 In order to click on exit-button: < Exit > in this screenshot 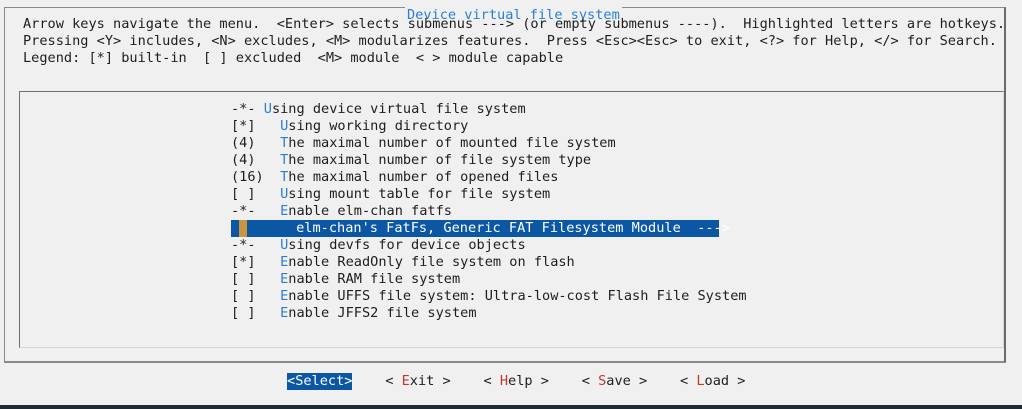, I will do `click(418, 381)`.